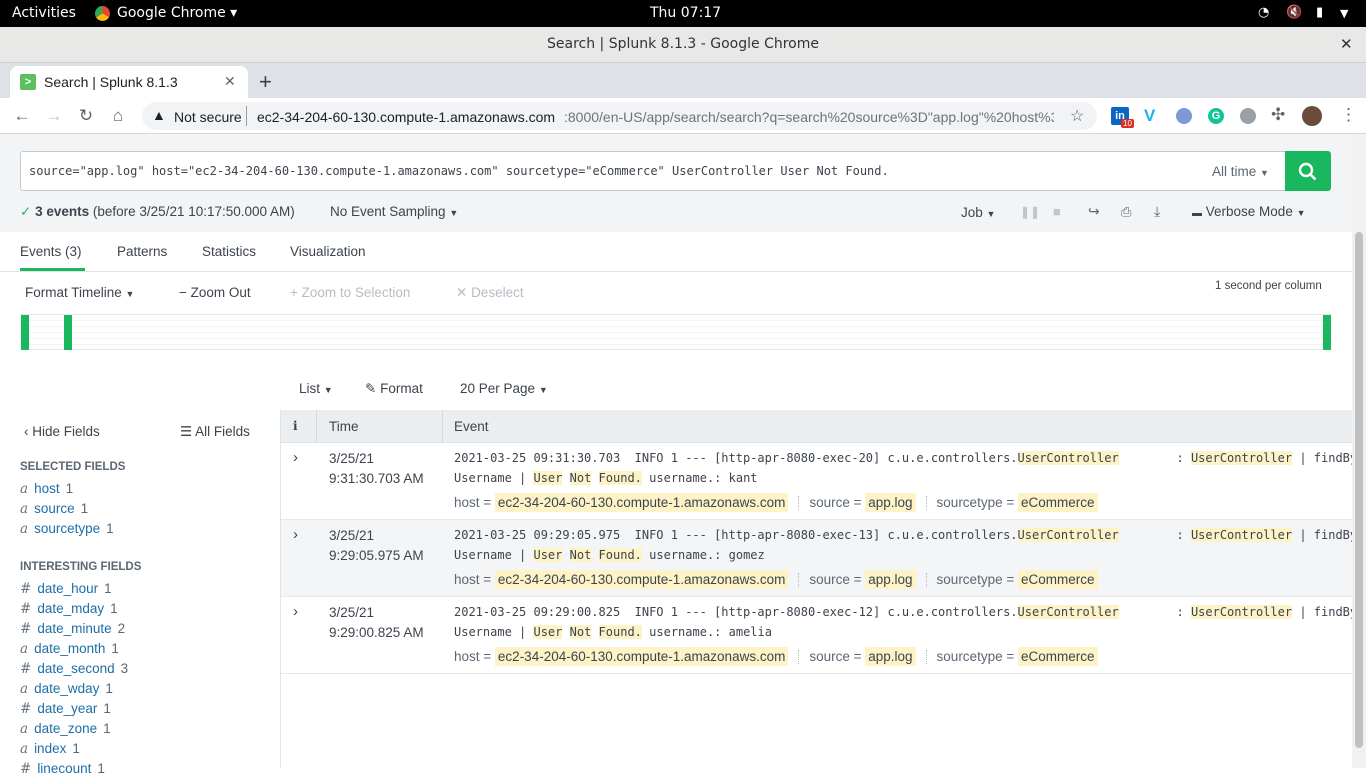 This screenshot has width=1366, height=777. I want to click on field-item: # date_hour 1, so click(66, 589).